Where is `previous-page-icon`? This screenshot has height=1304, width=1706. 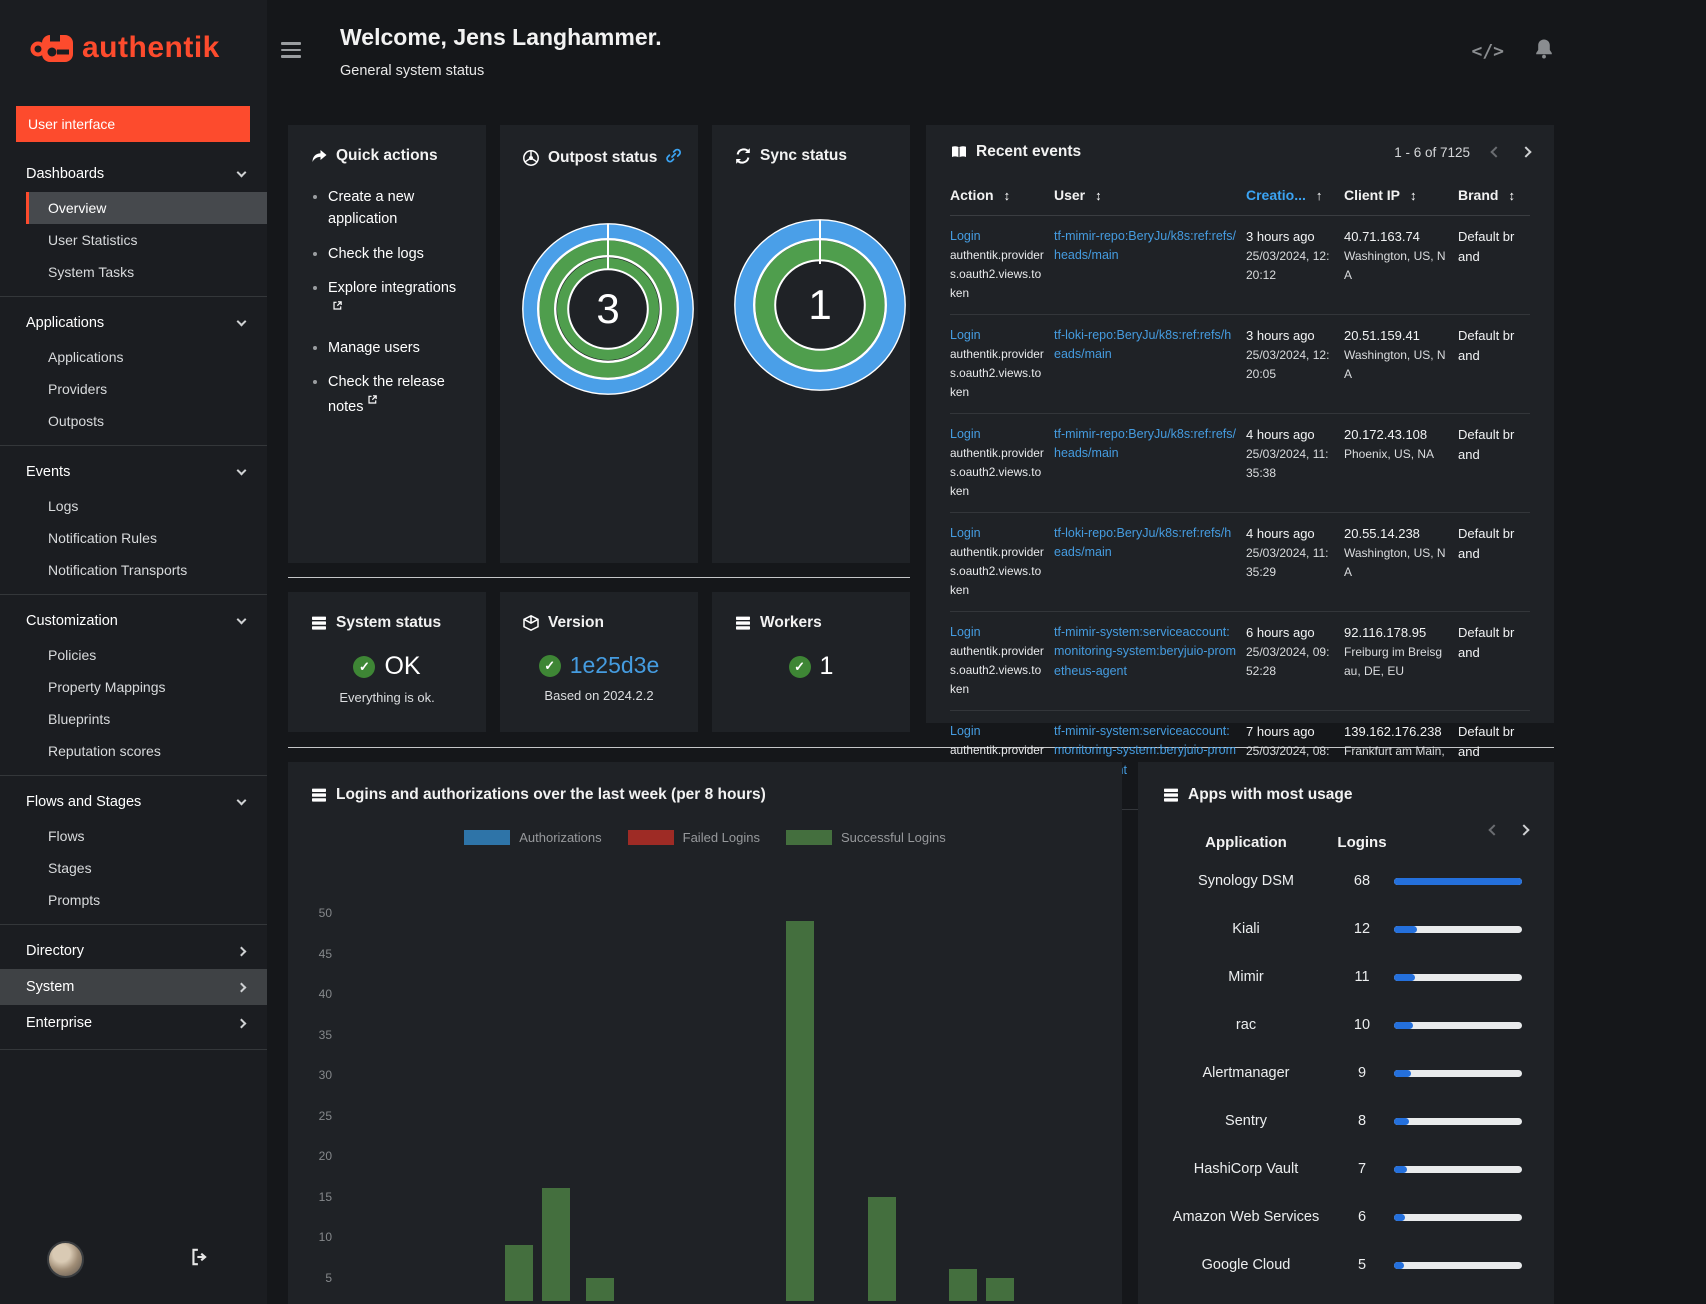 previous-page-icon is located at coordinates (1496, 152).